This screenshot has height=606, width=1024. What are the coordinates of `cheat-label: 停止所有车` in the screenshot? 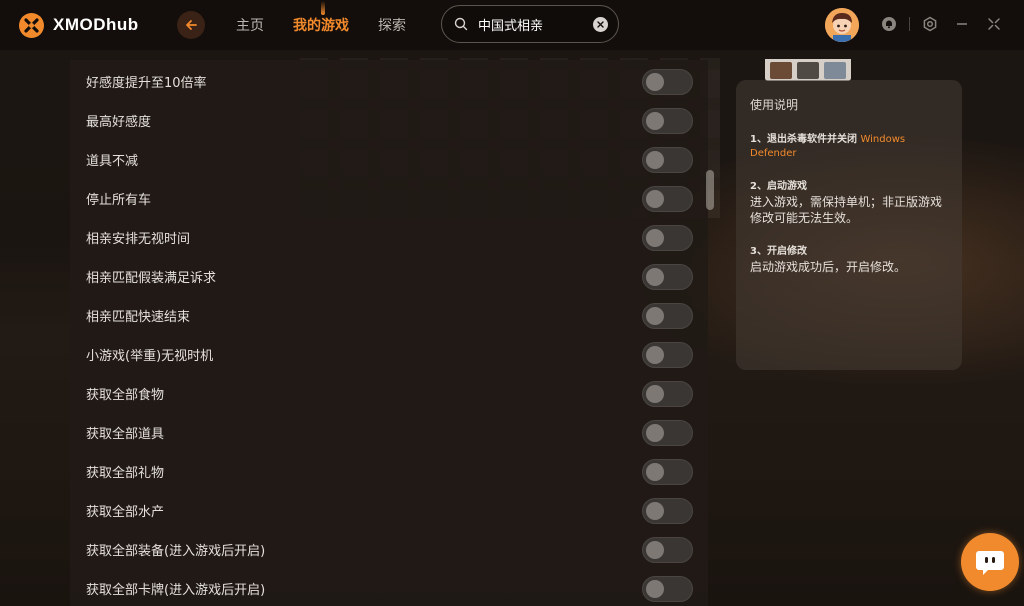 It's located at (119, 200).